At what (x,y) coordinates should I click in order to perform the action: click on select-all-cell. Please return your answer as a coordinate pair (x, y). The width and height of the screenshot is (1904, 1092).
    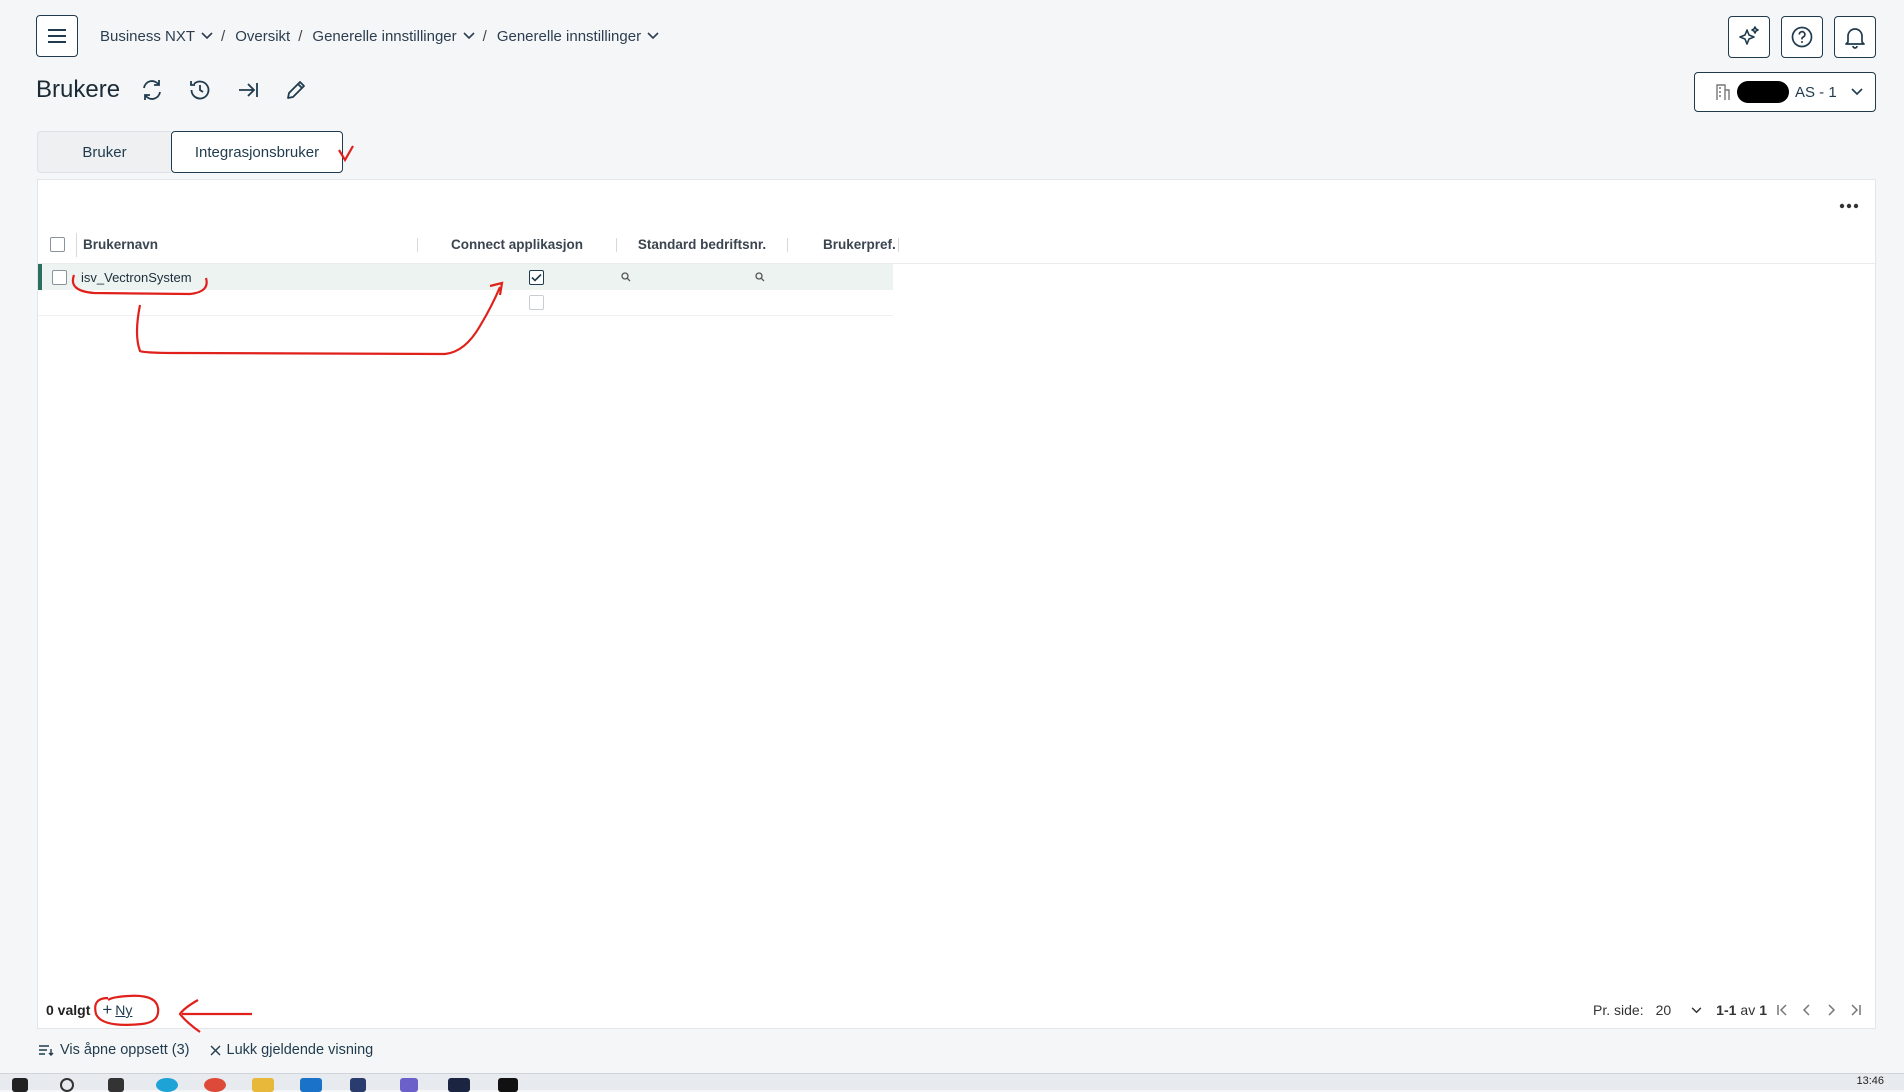
    Looking at the image, I should click on (57, 244).